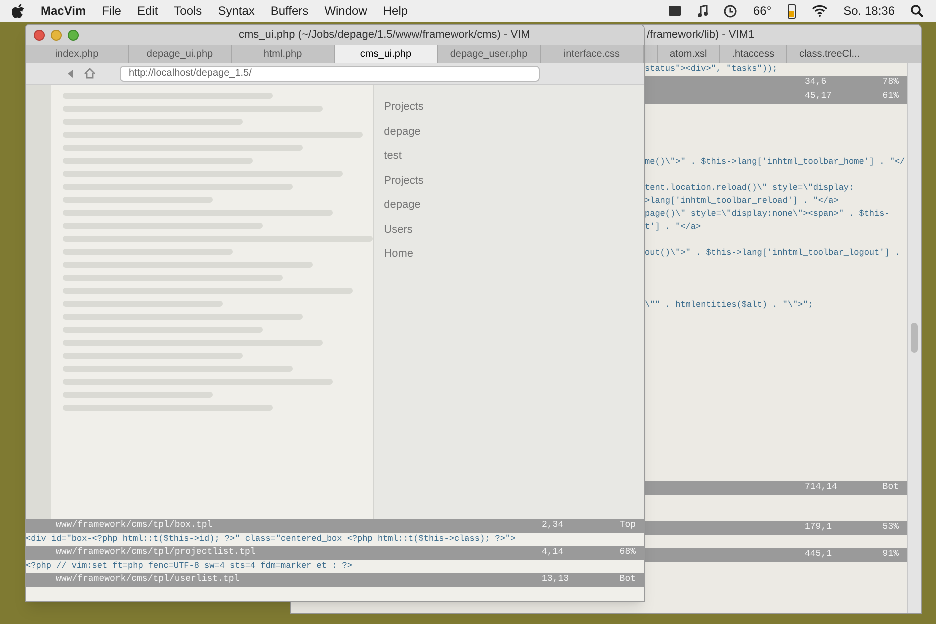 This screenshot has width=936, height=624. I want to click on cursor-position: 179,1, so click(819, 527).